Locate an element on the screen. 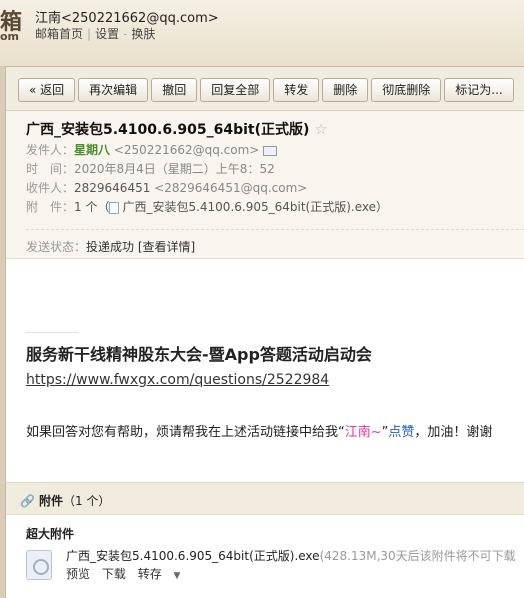 The height and width of the screenshot is (598, 524). attachment-meta: (428.13M,30天后该附件将不可下载 is located at coordinates (417, 556).